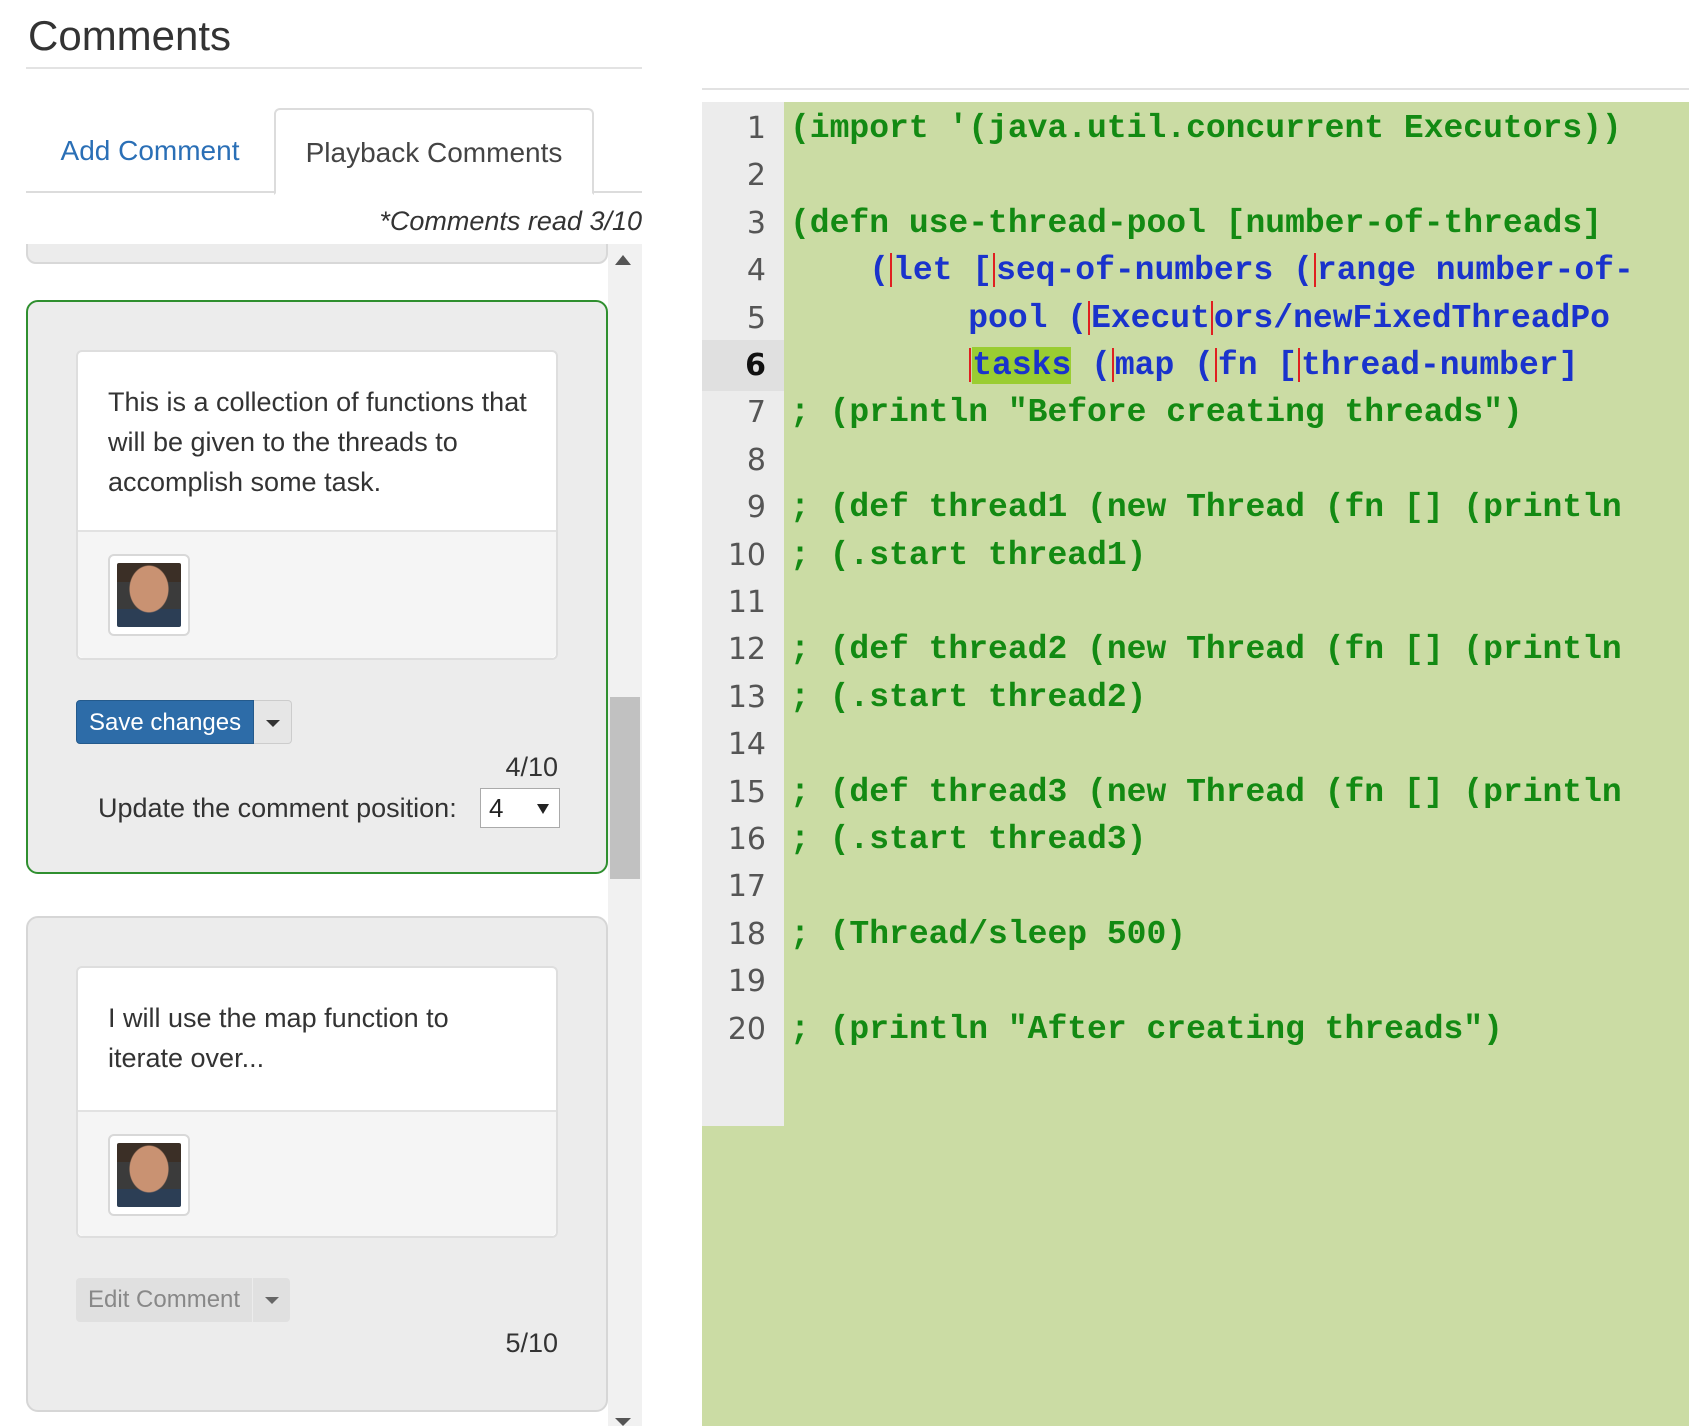  Describe the element at coordinates (1091, 365) in the screenshot. I see `code-token: (` at that location.